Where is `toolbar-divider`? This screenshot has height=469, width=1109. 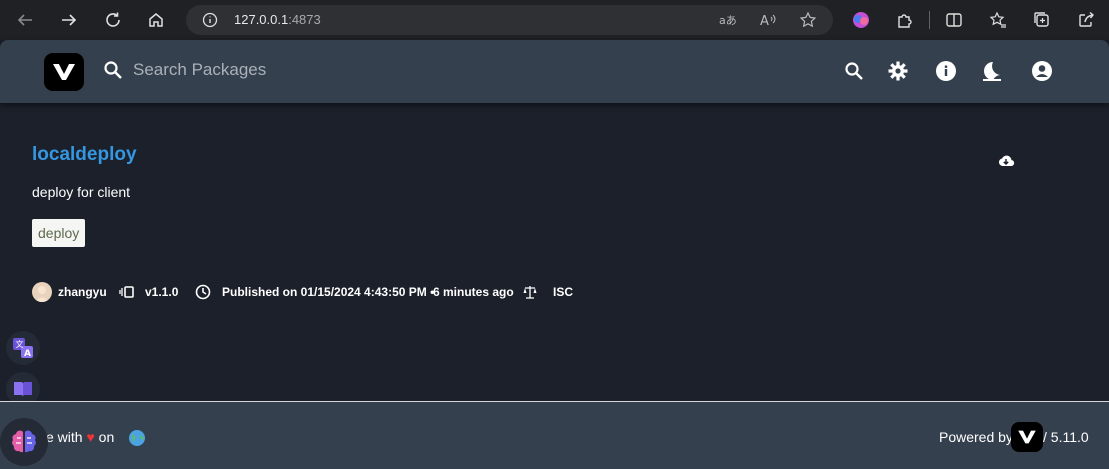 toolbar-divider is located at coordinates (929, 20).